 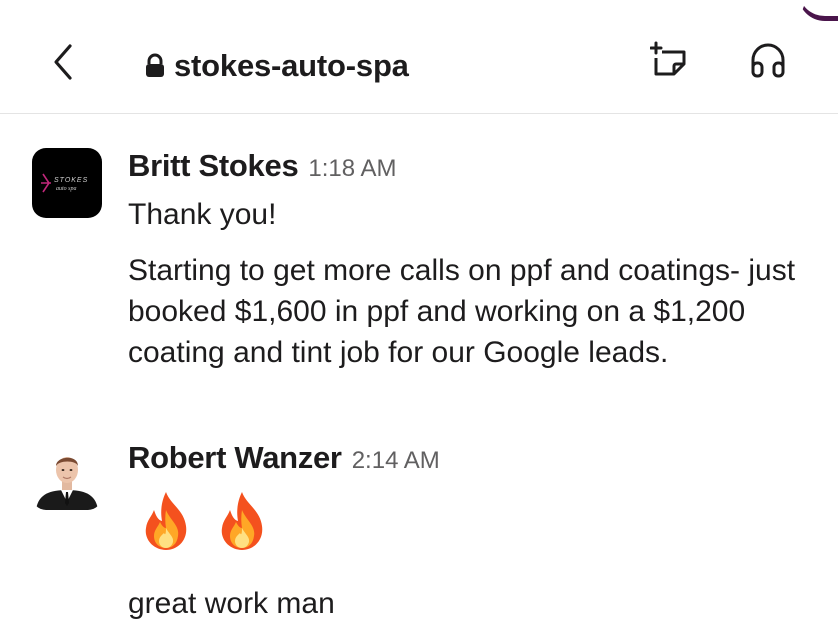 I want to click on message-text: Thank you!, so click(x=202, y=214).